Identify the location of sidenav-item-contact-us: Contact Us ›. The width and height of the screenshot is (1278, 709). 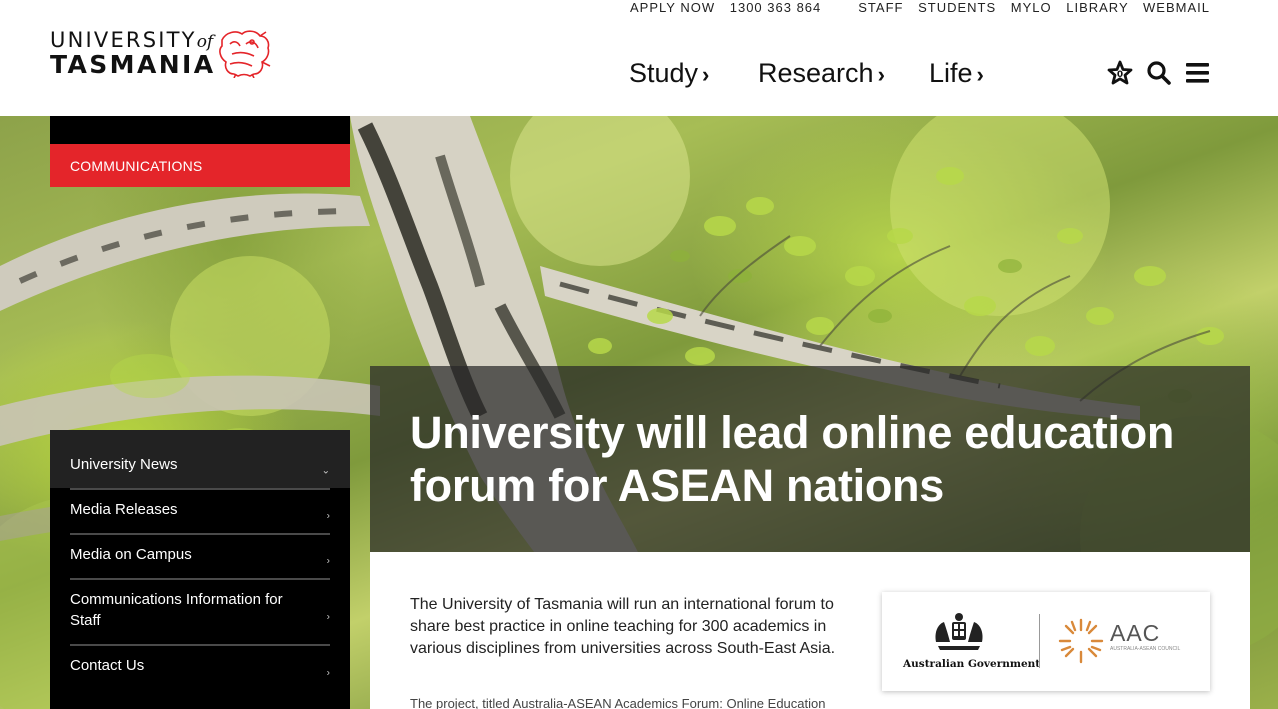
(200, 673).